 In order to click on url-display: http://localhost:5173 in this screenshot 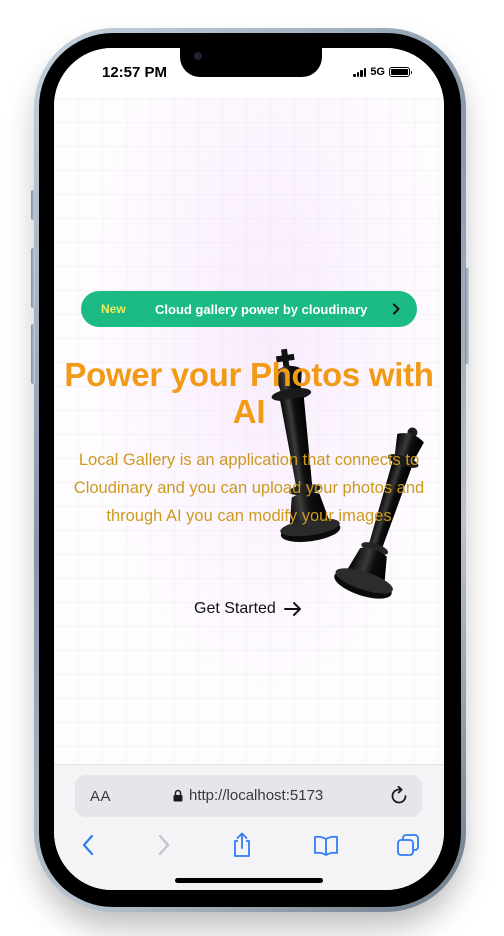, I will do `click(248, 795)`.